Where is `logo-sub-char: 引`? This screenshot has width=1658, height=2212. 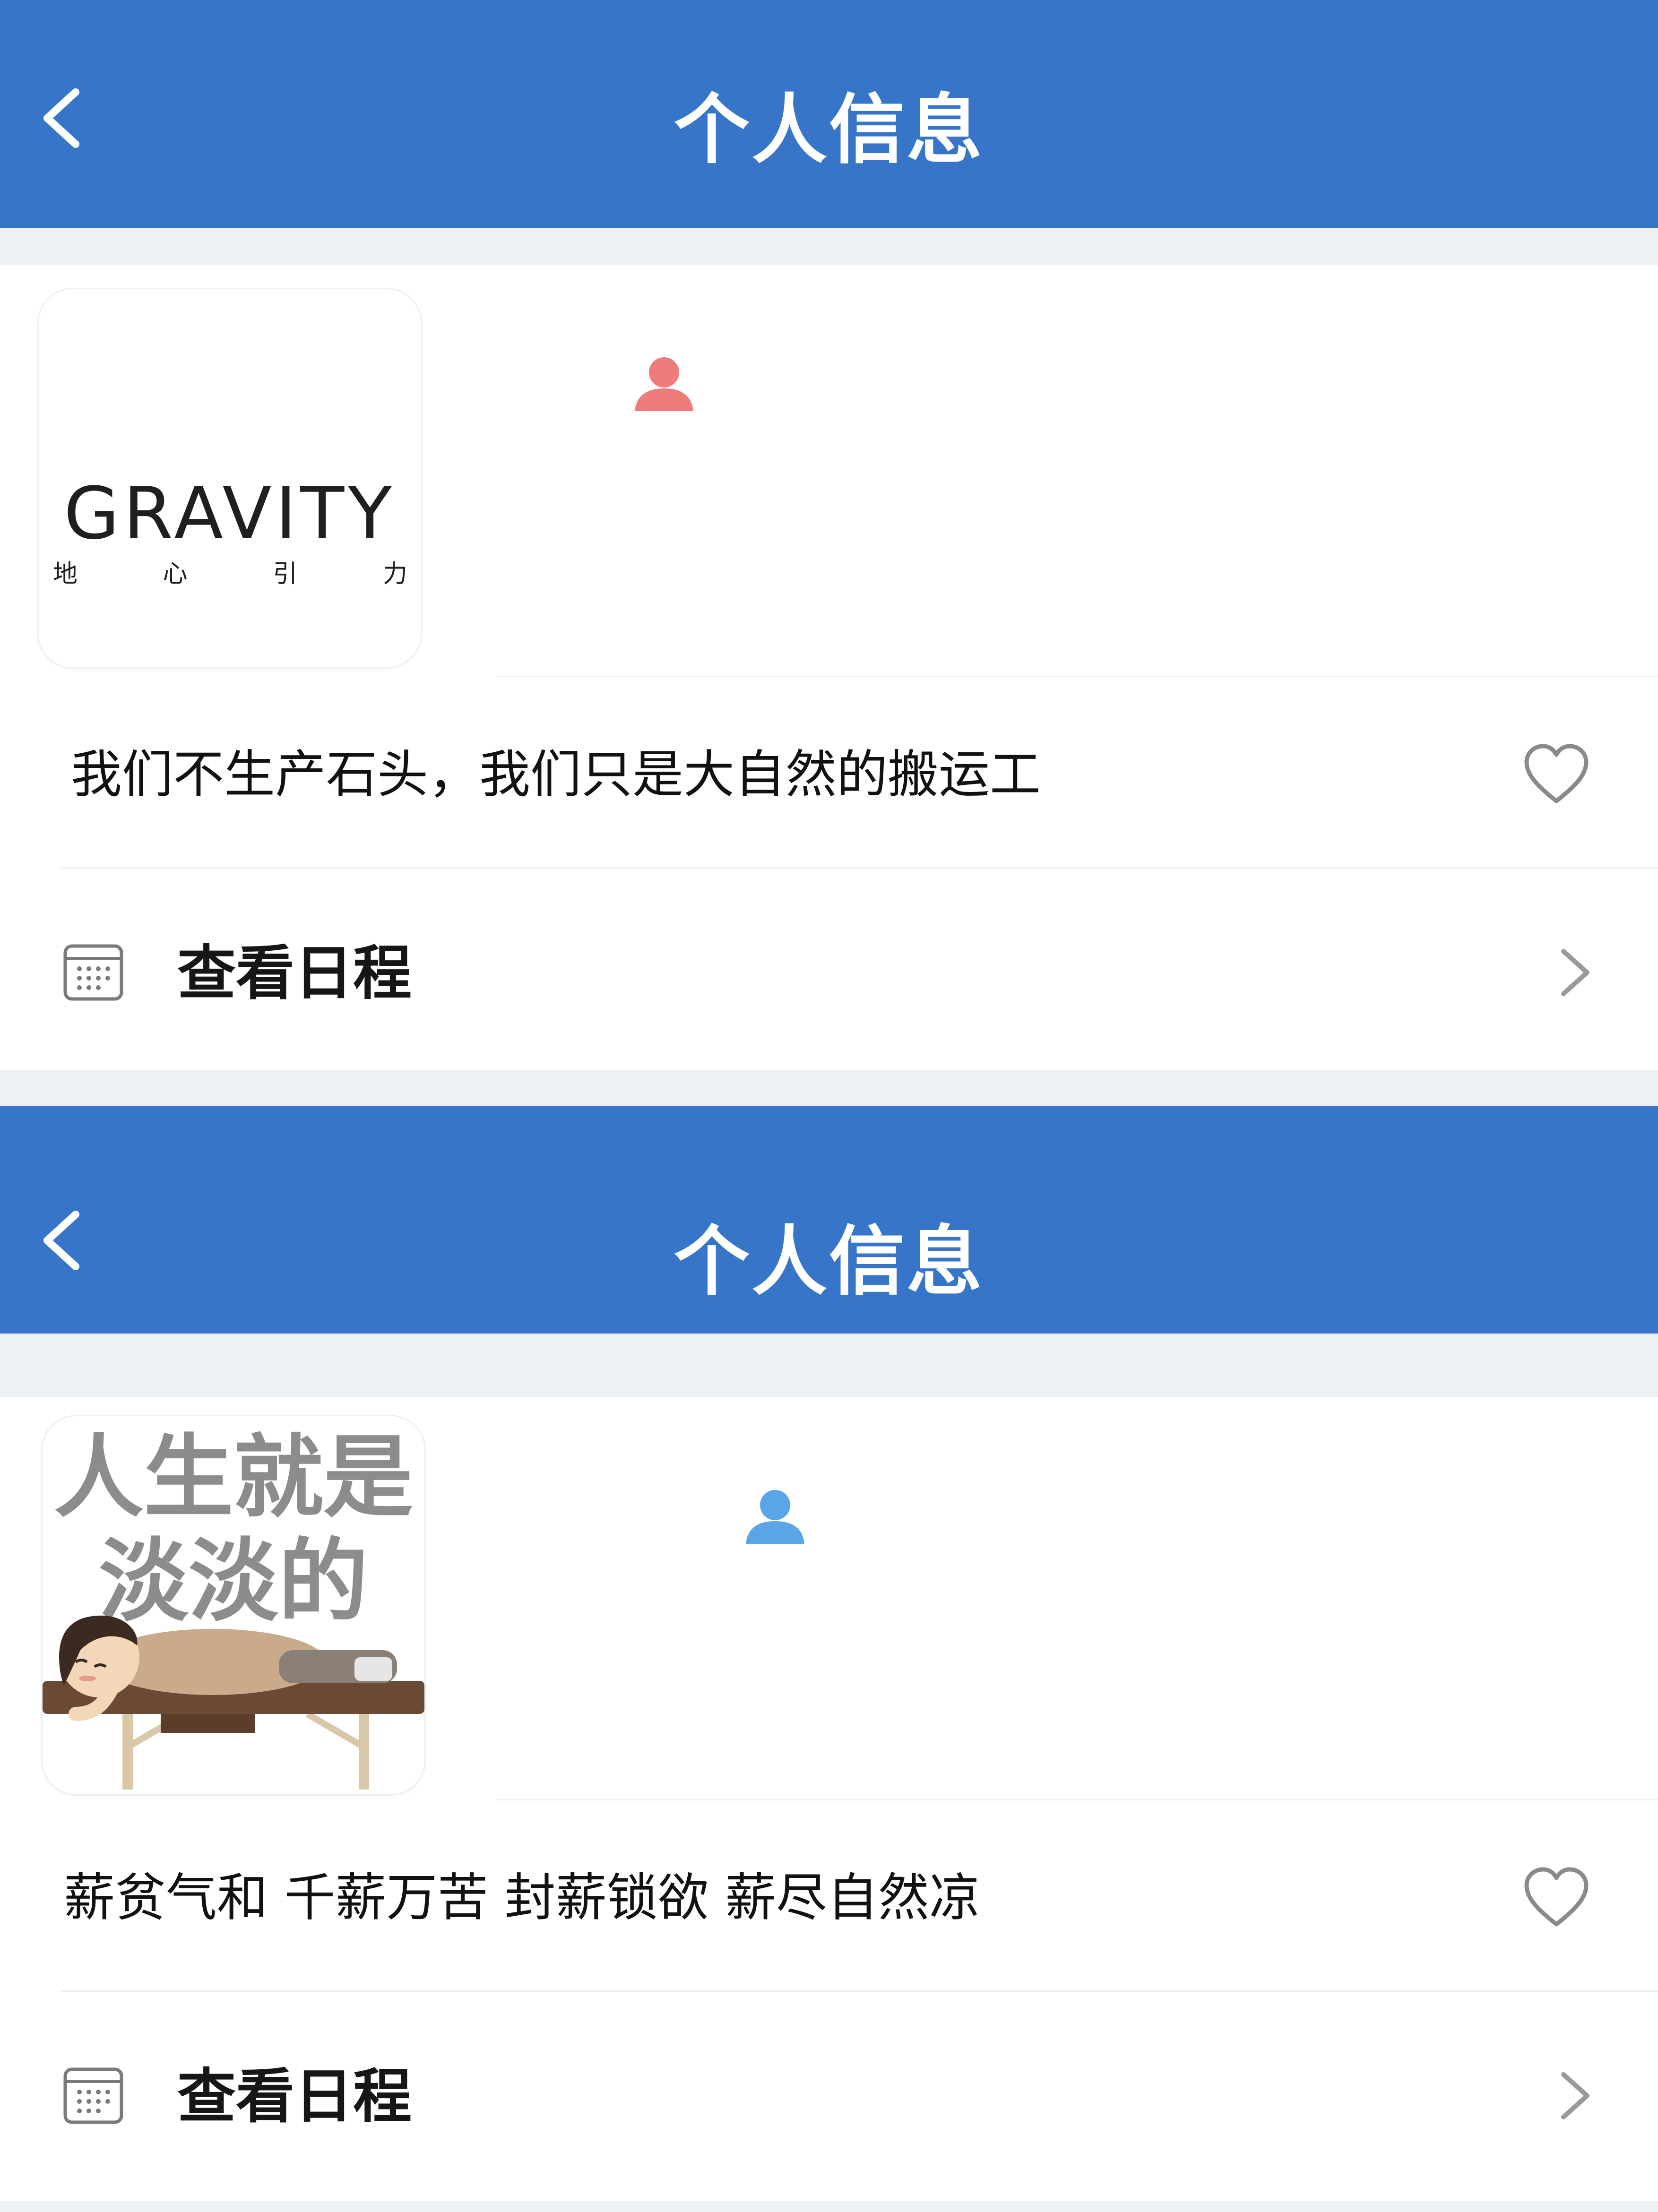
logo-sub-char: 引 is located at coordinates (286, 574).